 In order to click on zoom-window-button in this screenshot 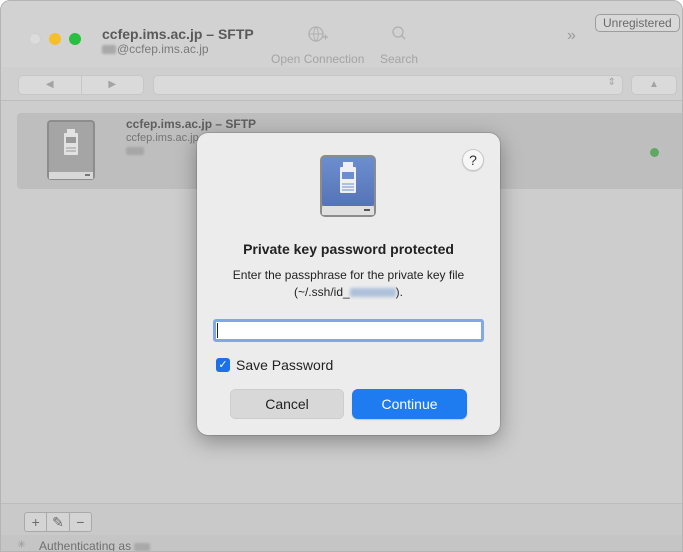, I will do `click(75, 39)`.